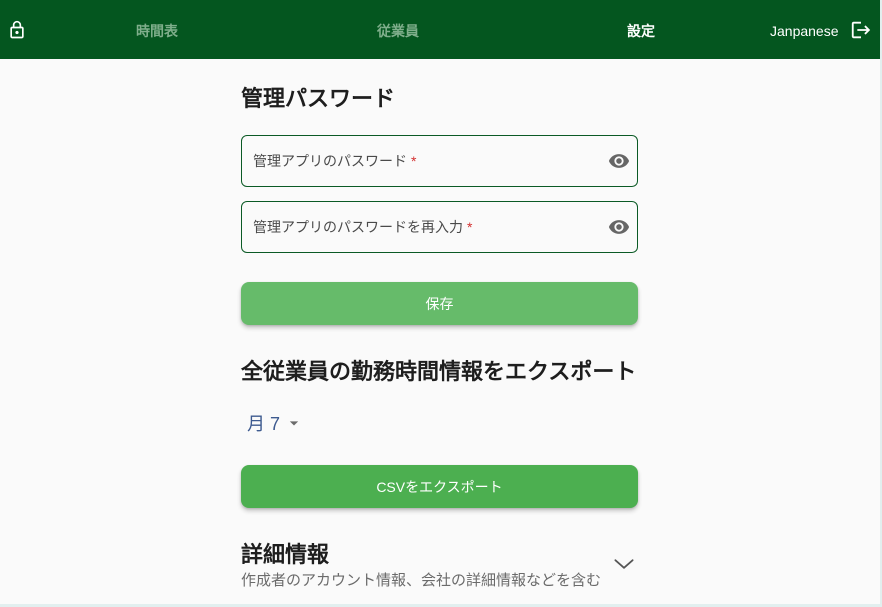  What do you see at coordinates (285, 555) in the screenshot?
I see `details-section-title: 詳細情報` at bounding box center [285, 555].